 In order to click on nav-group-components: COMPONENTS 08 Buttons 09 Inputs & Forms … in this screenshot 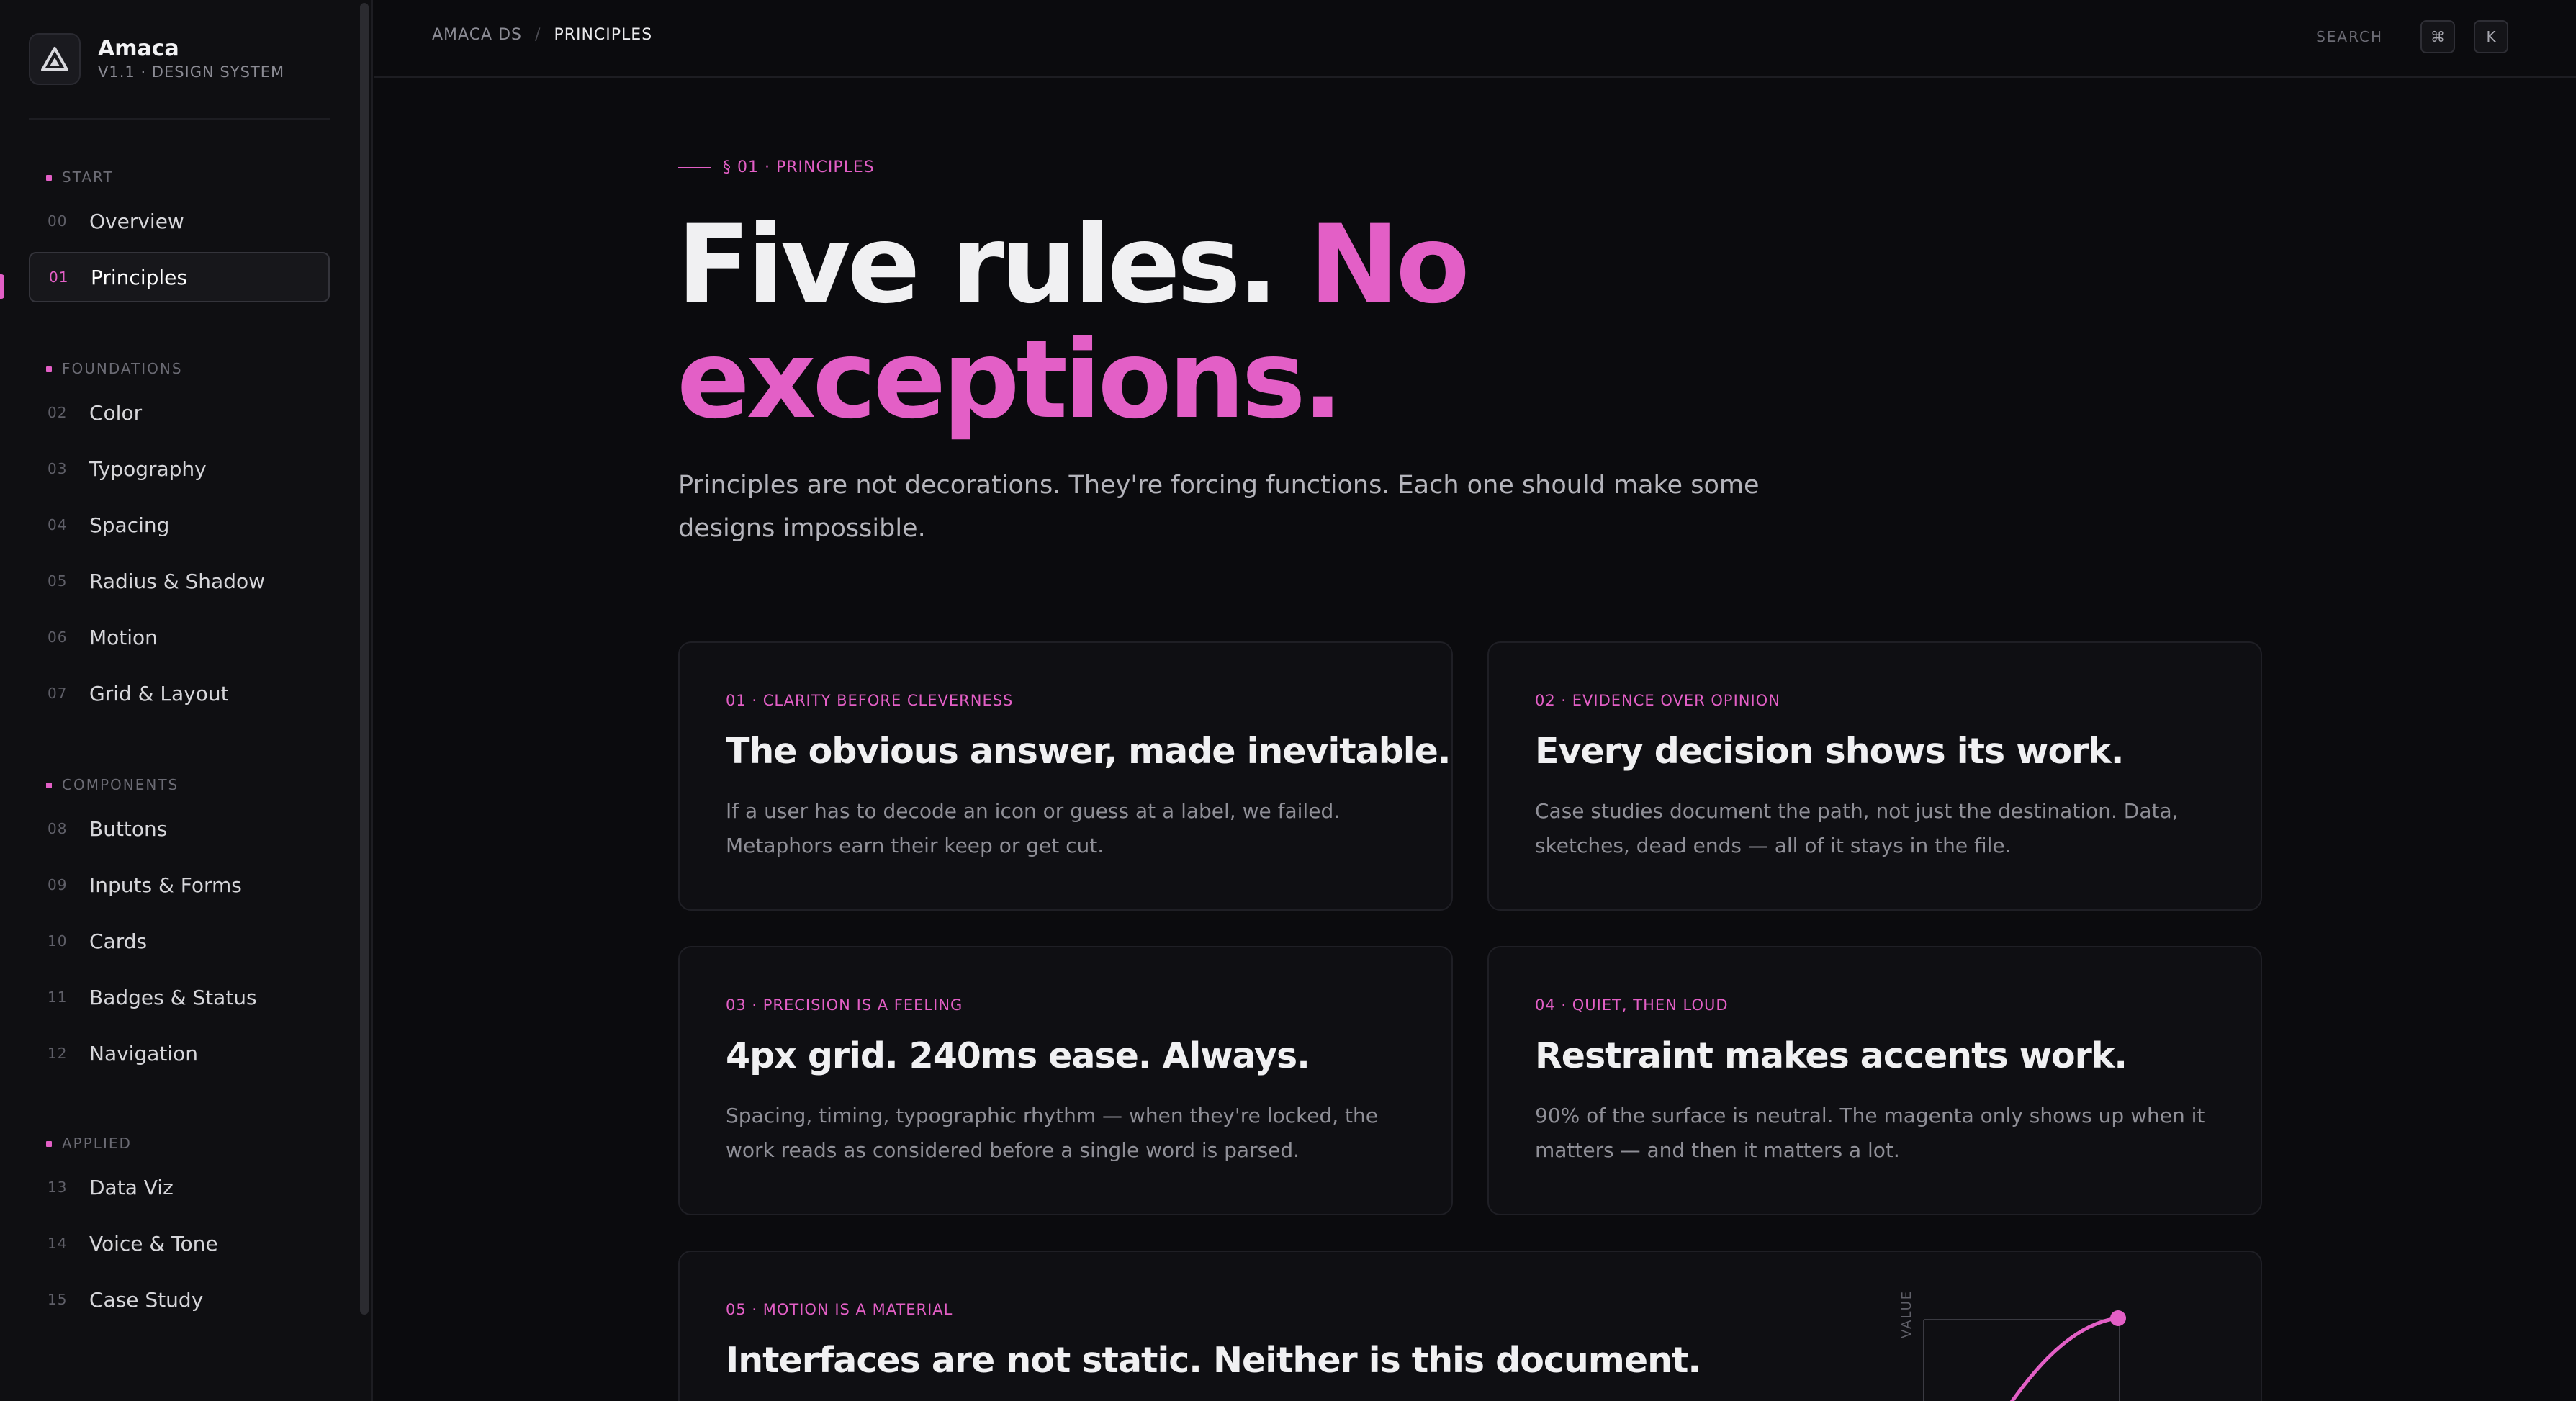, I will do `click(179, 925)`.